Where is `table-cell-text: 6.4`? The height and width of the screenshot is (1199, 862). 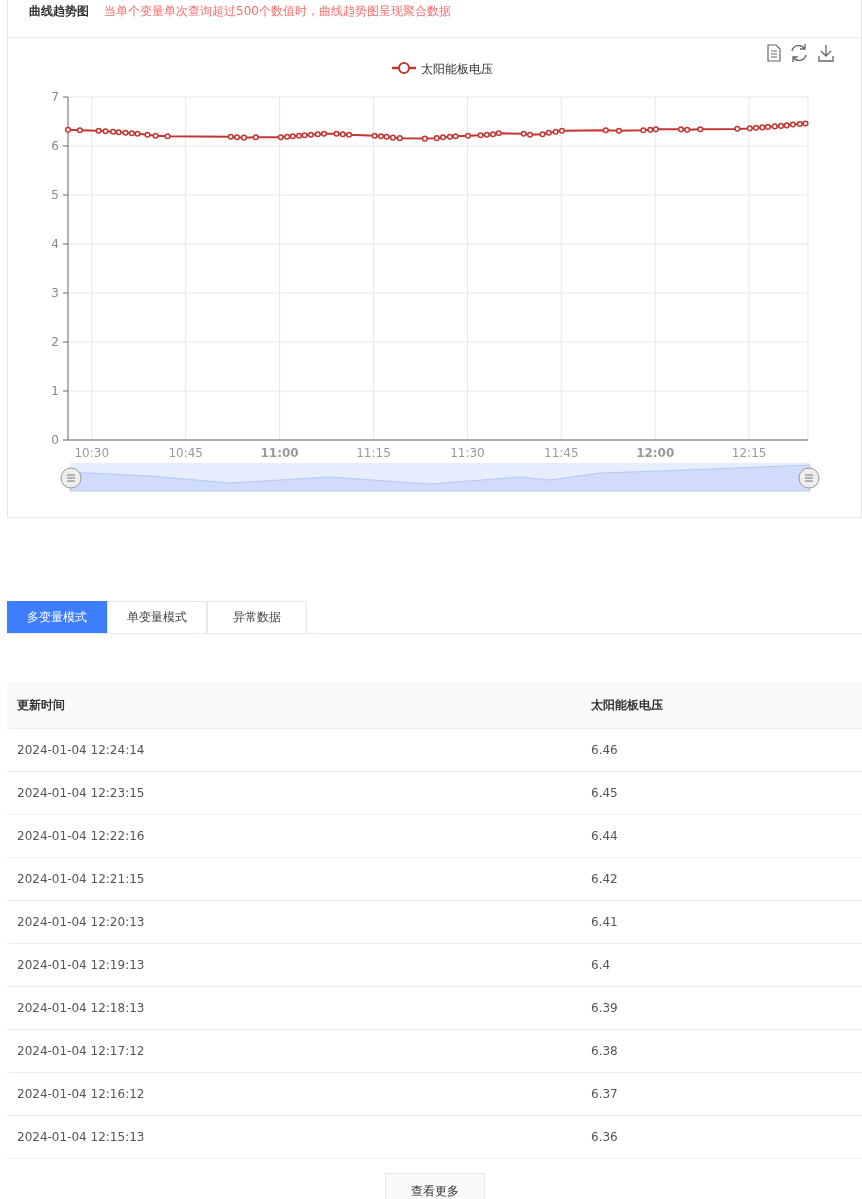
table-cell-text: 6.4 is located at coordinates (601, 965).